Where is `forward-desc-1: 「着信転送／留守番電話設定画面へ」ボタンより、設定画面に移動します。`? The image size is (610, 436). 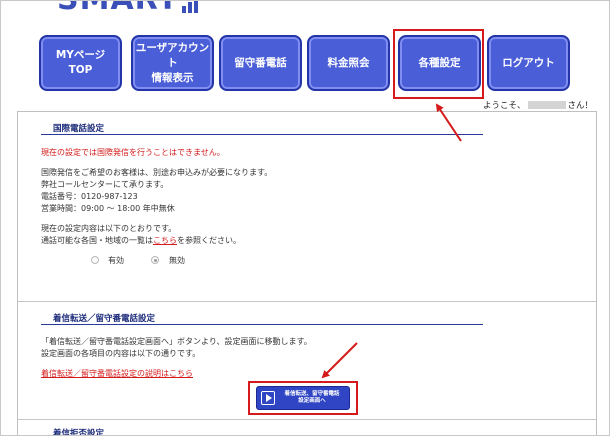
forward-desc-1: 「着信転送／留守番電話設定画面へ」ボタンより、設定画面に移動します。 is located at coordinates (176, 341).